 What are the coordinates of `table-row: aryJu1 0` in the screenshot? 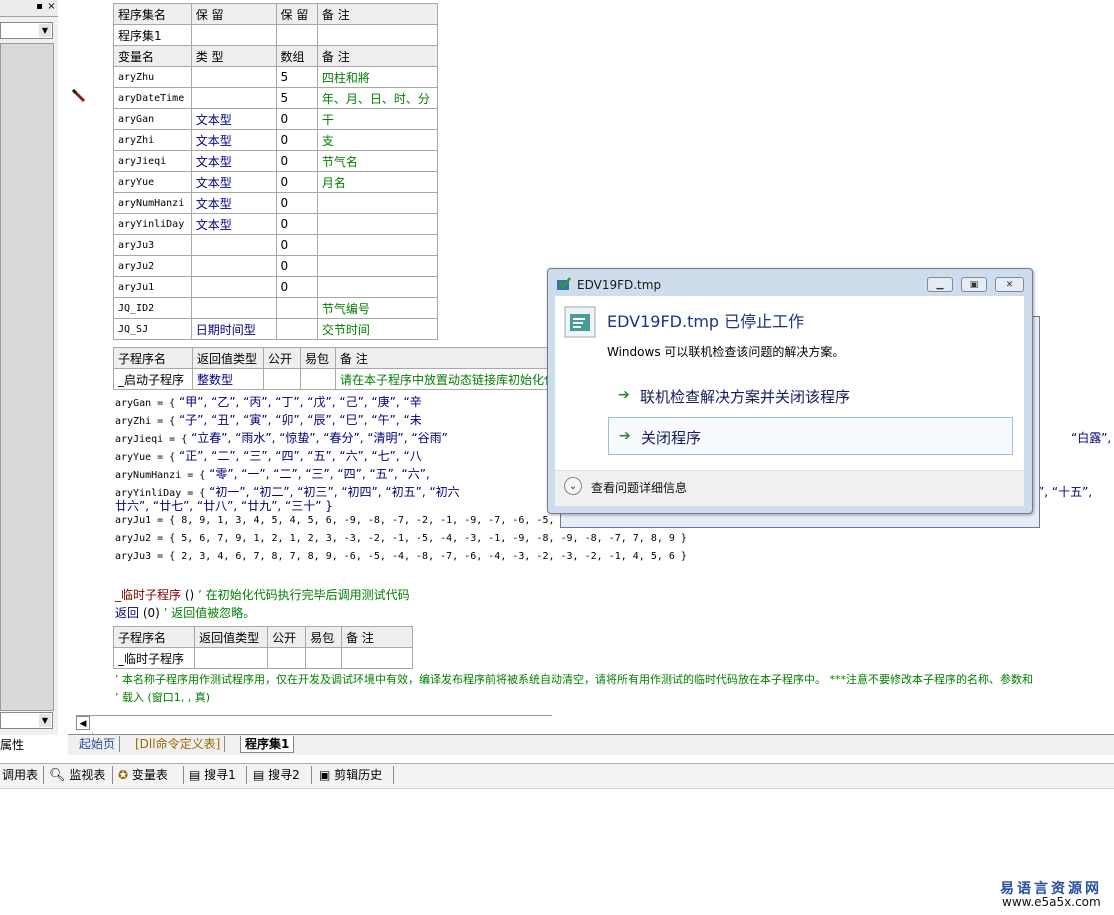 It's located at (276, 287).